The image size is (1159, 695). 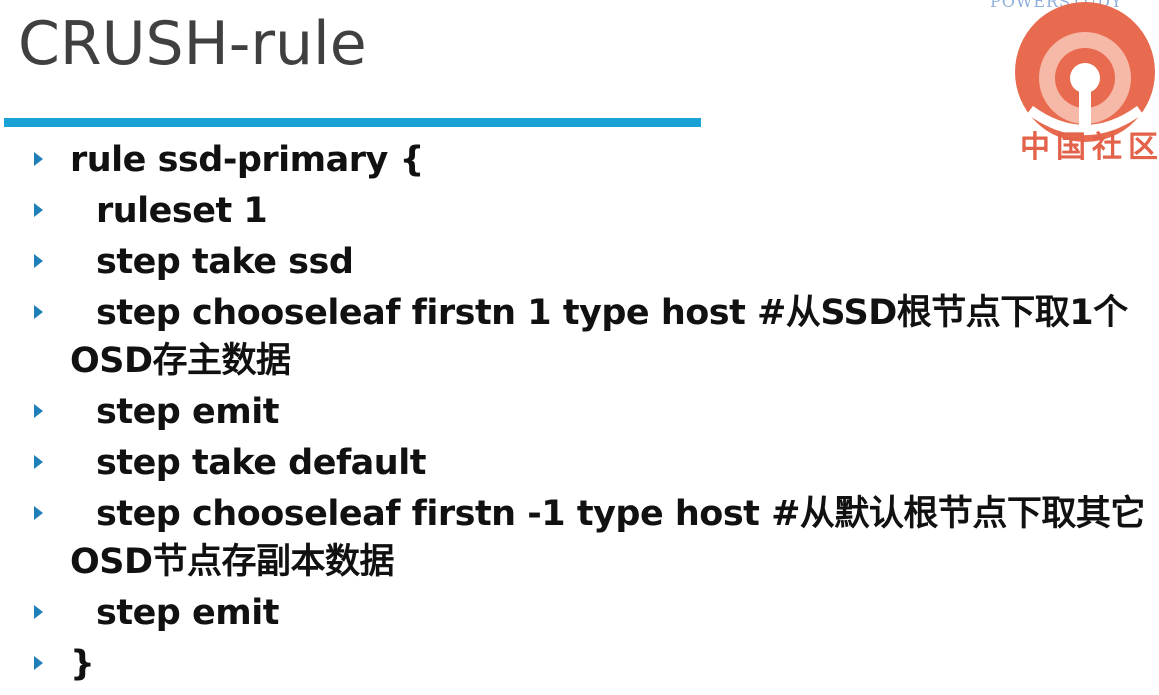 What do you see at coordinates (192, 44) in the screenshot?
I see `slide-title: CRUSH-rule` at bounding box center [192, 44].